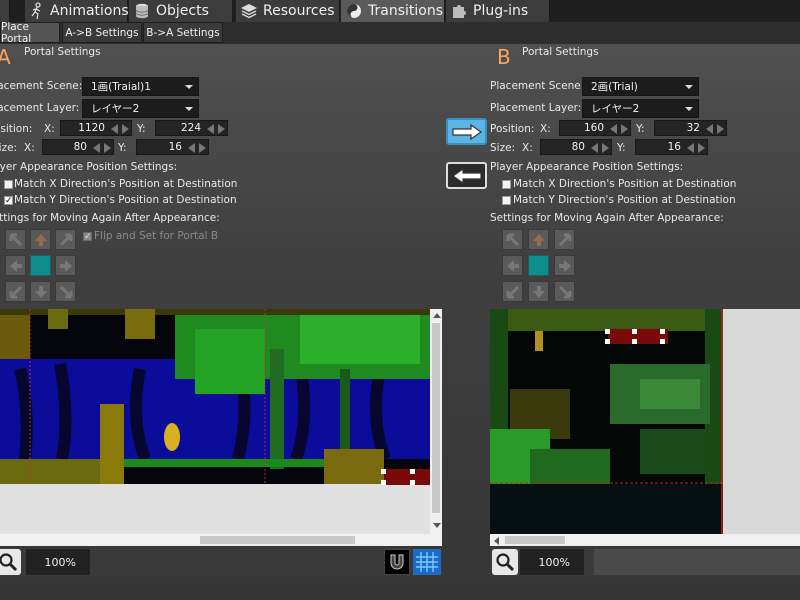  What do you see at coordinates (693, 128) in the screenshot?
I see `input-value: 32` at bounding box center [693, 128].